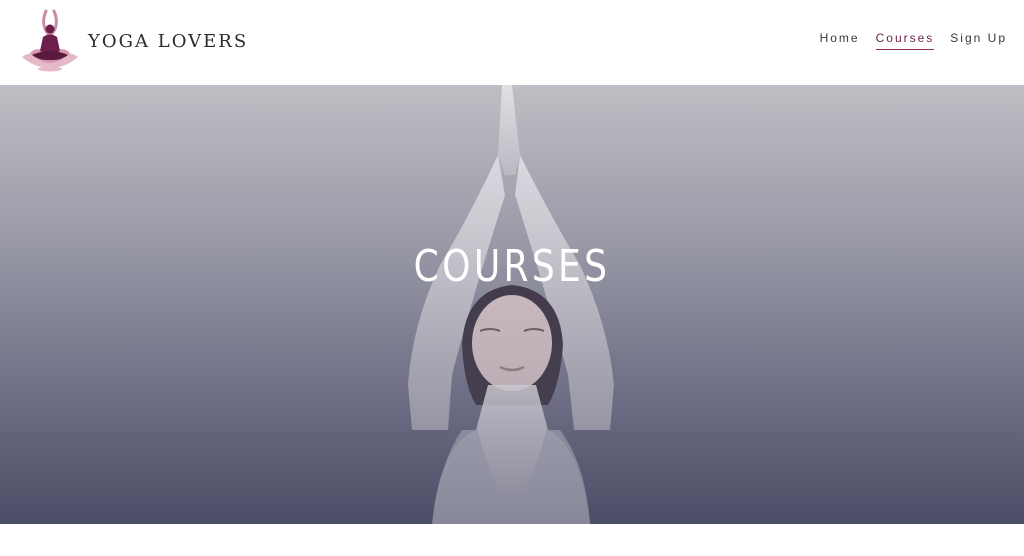 This screenshot has height=556, width=1024. I want to click on nav-courses-link: Courses, so click(905, 40).